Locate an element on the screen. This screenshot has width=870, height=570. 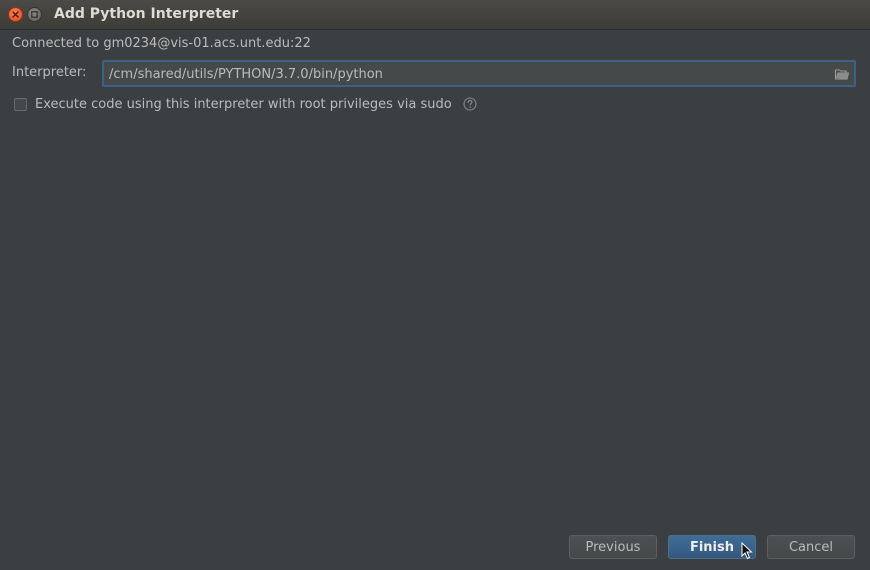
sudo-checkbox is located at coordinates (20, 104).